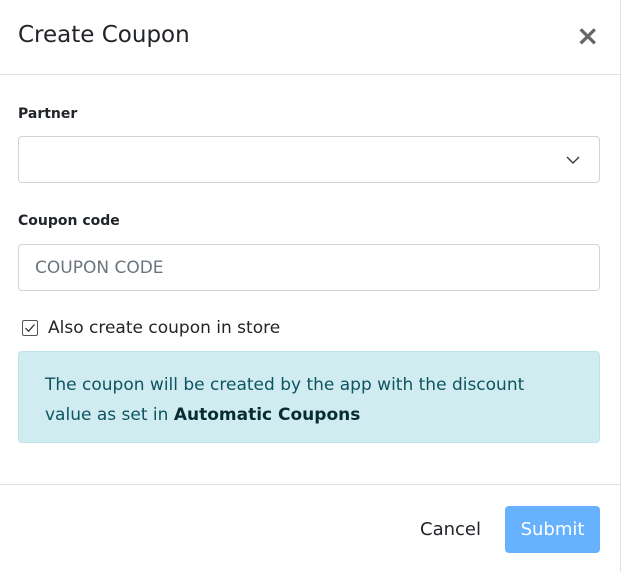 The width and height of the screenshot is (621, 572). I want to click on also-create-label: Also create coupon in store, so click(164, 328).